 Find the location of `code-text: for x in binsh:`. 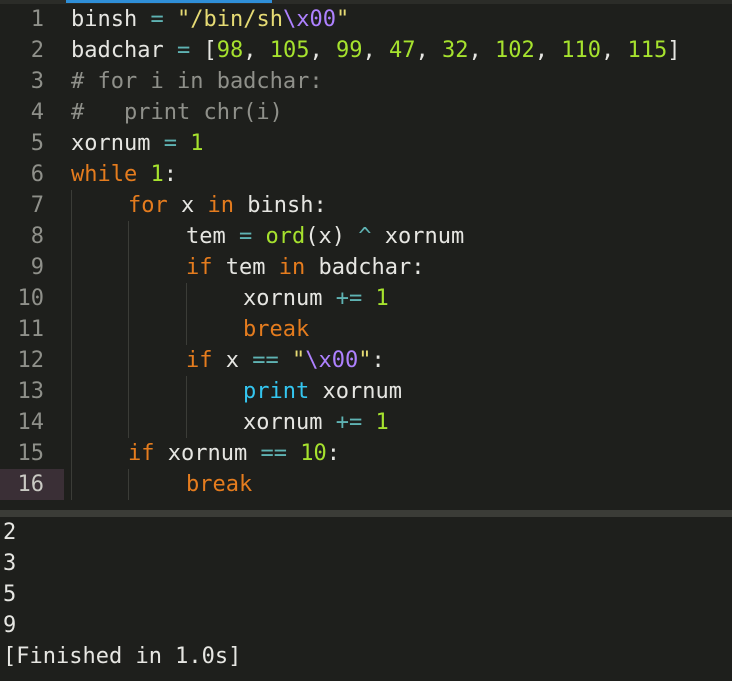

code-text: for x in binsh: is located at coordinates (227, 205).